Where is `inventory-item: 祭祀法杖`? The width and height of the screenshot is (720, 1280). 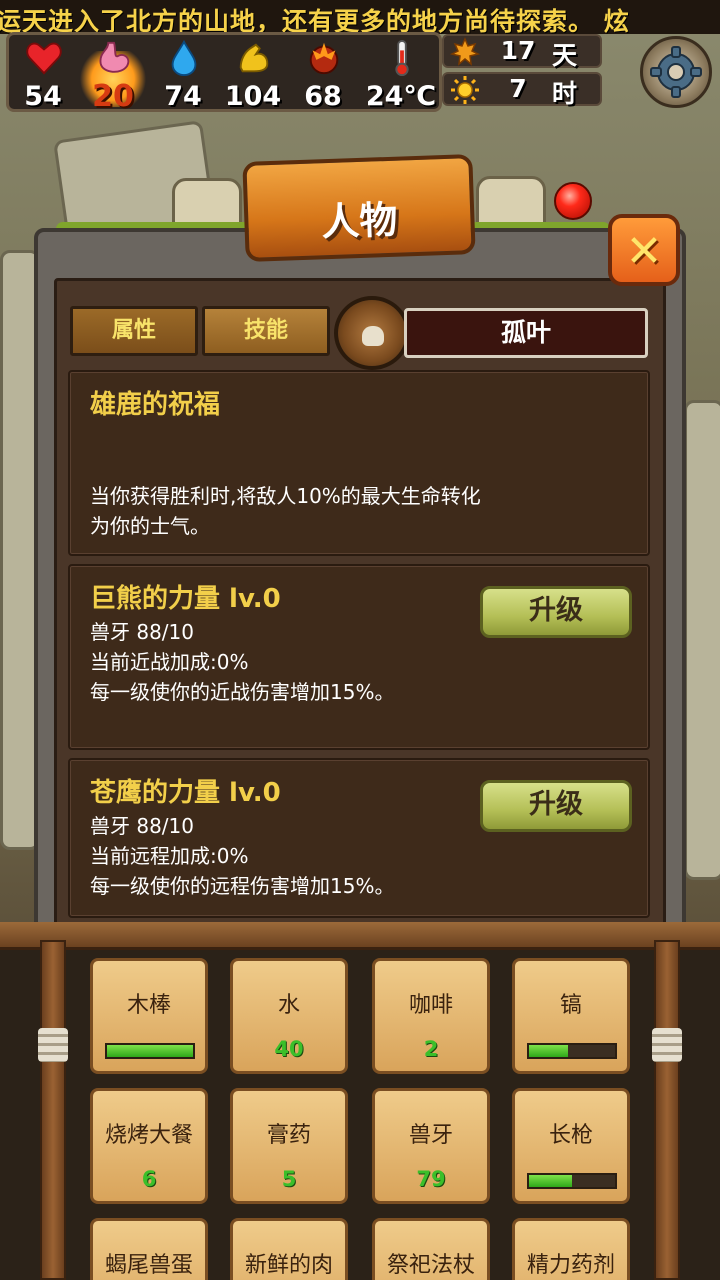 inventory-item: 祭祀法杖 is located at coordinates (431, 1249).